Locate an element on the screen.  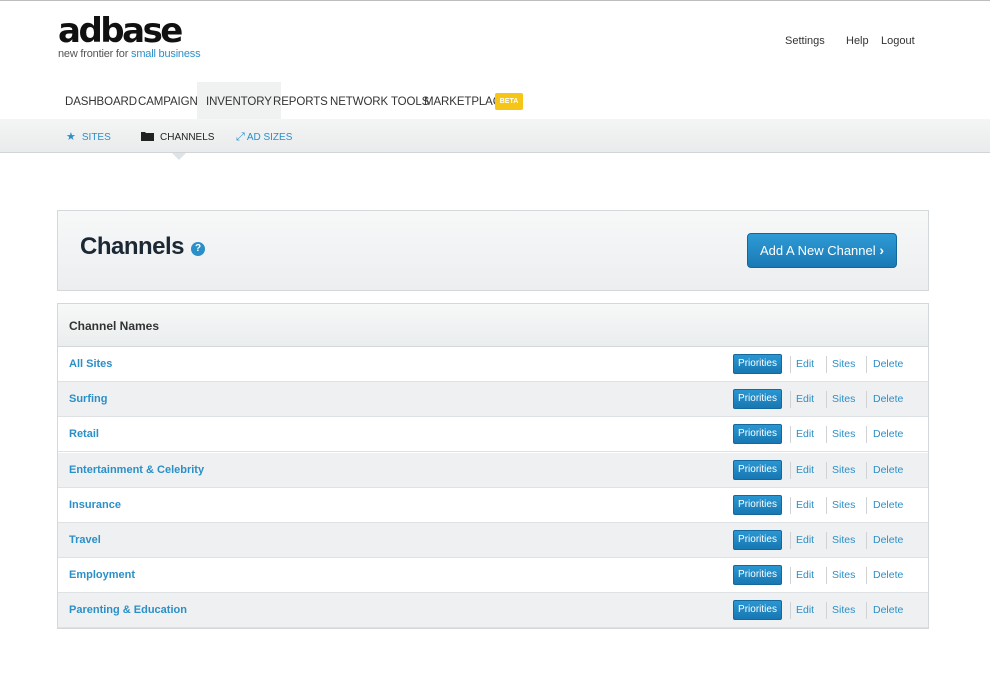
table-row: Insurance Priorities Edit Sites Delete is located at coordinates (493, 505).